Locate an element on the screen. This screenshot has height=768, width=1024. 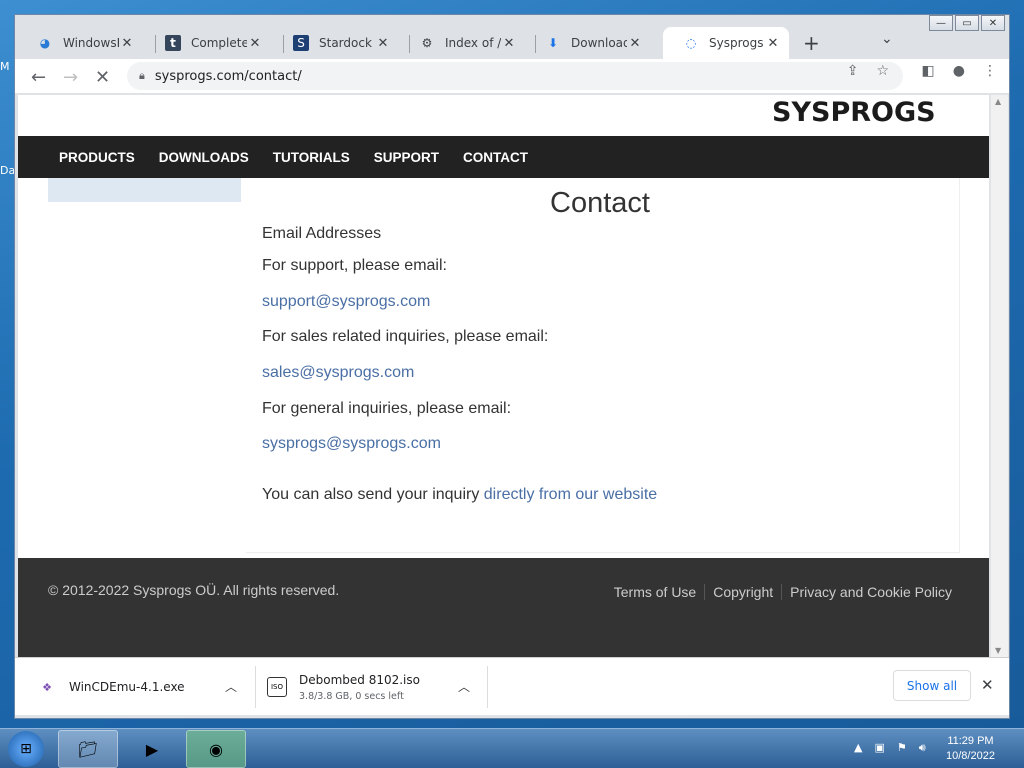
start-button: ⊞ is located at coordinates (26, 749).